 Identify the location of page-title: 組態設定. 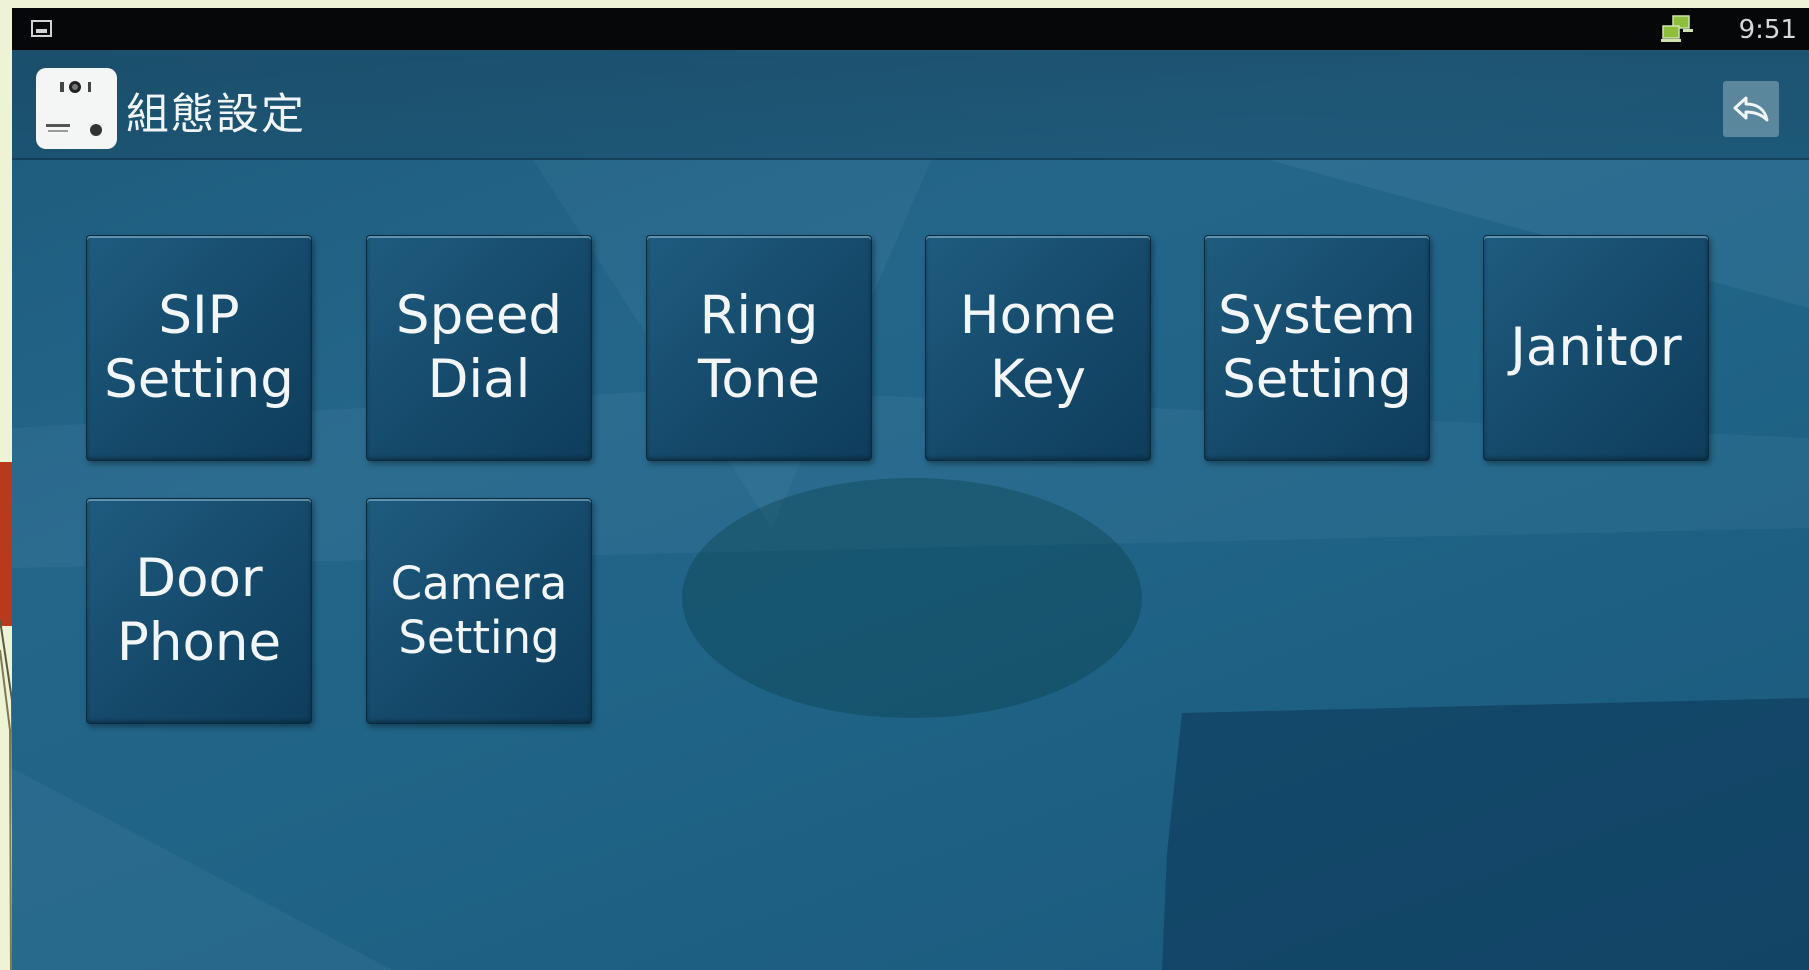
(216, 115).